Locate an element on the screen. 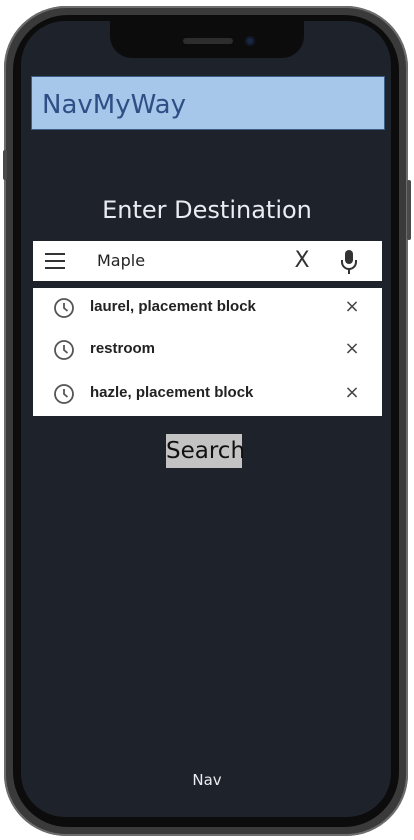 This screenshot has height=840, width=414. suggestion-item: restroom × is located at coordinates (207, 350).